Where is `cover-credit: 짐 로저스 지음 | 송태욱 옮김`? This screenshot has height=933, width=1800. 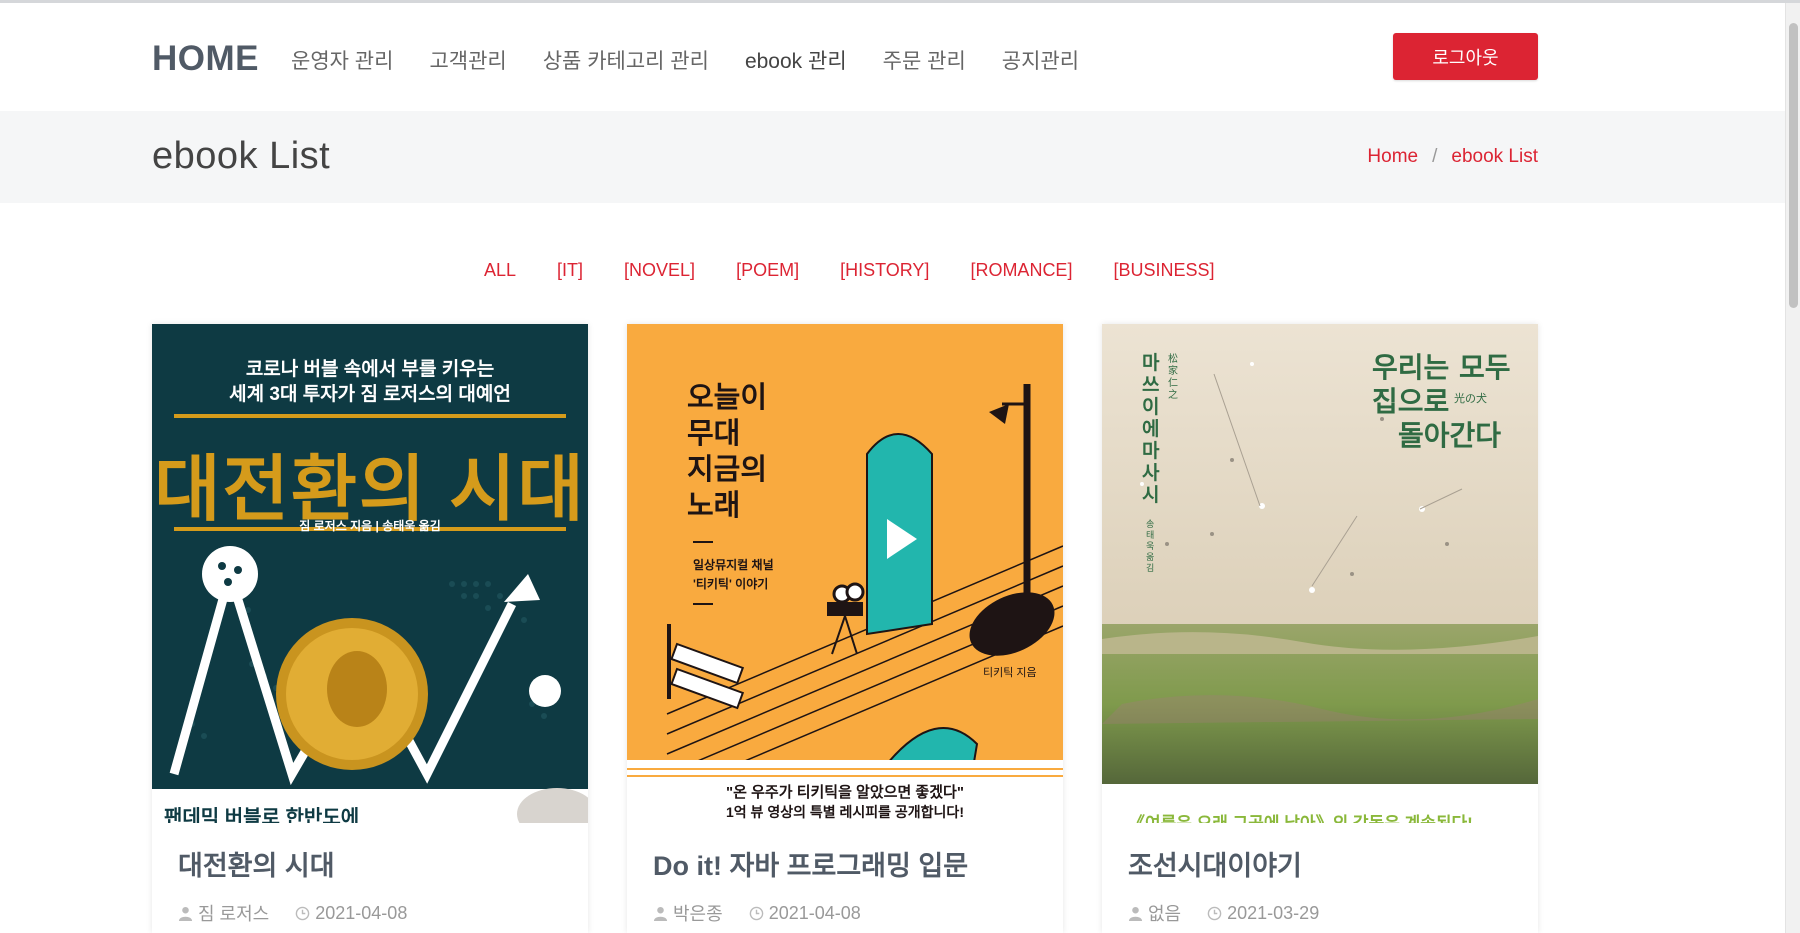 cover-credit: 짐 로저스 지음 | 송태욱 옮김 is located at coordinates (370, 526).